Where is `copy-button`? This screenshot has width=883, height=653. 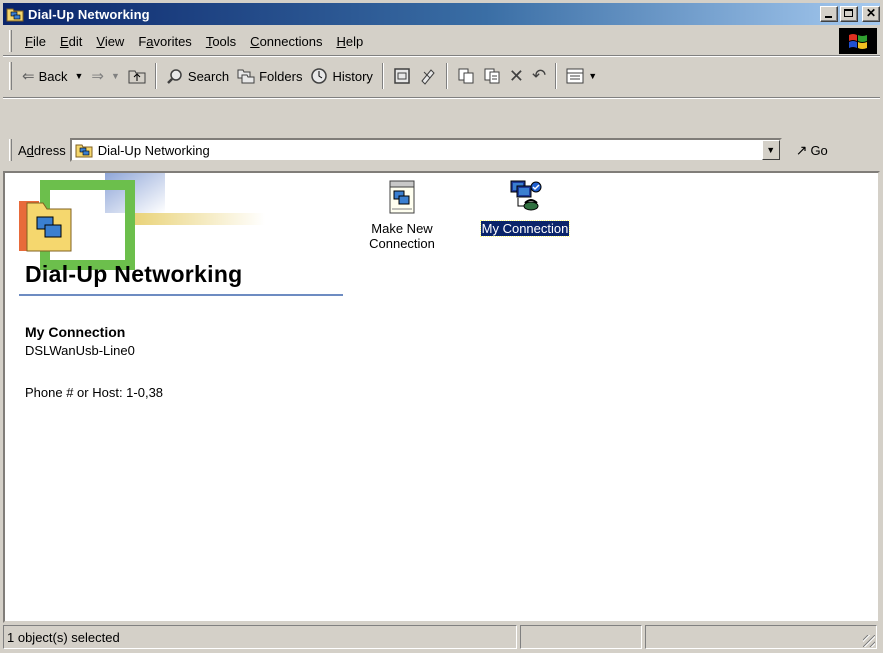 copy-button is located at coordinates (492, 76).